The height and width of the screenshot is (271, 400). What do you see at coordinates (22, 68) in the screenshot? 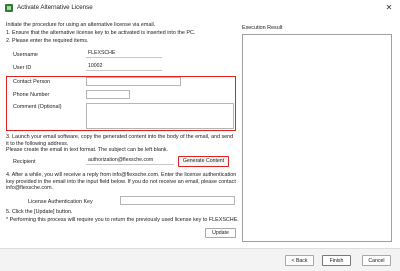
I see `userid-label: User ID` at bounding box center [22, 68].